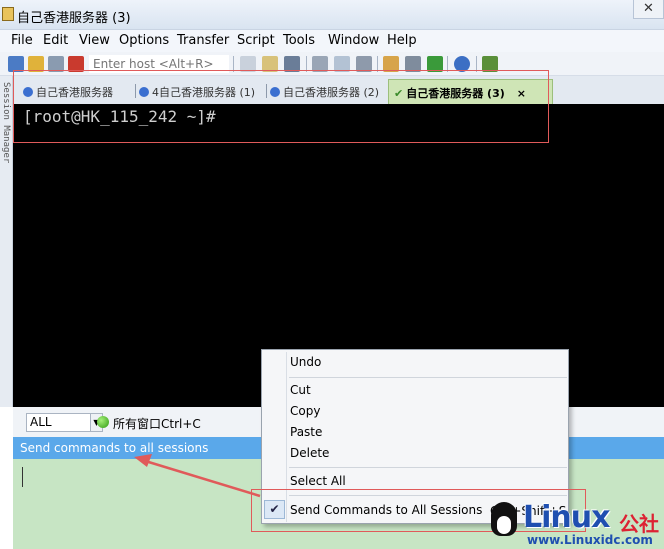 The image size is (664, 549). What do you see at coordinates (566, 517) in the screenshot?
I see `watermark-brand: Linux` at bounding box center [566, 517].